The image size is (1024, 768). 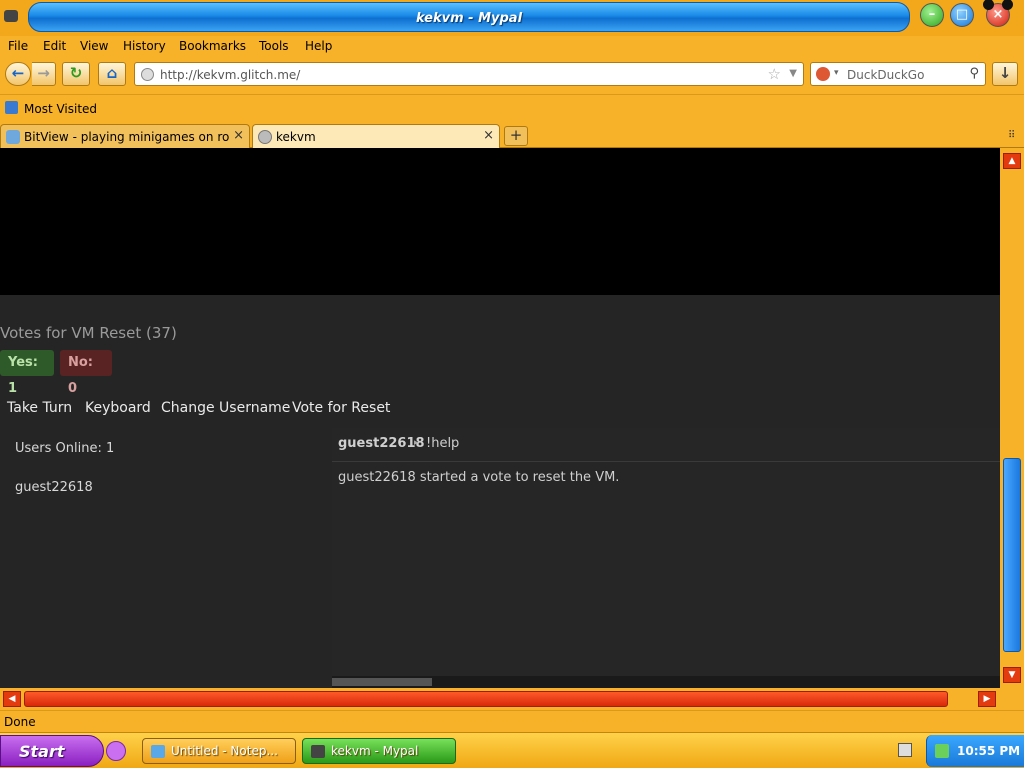 I want to click on start-label: Start, so click(x=42, y=751).